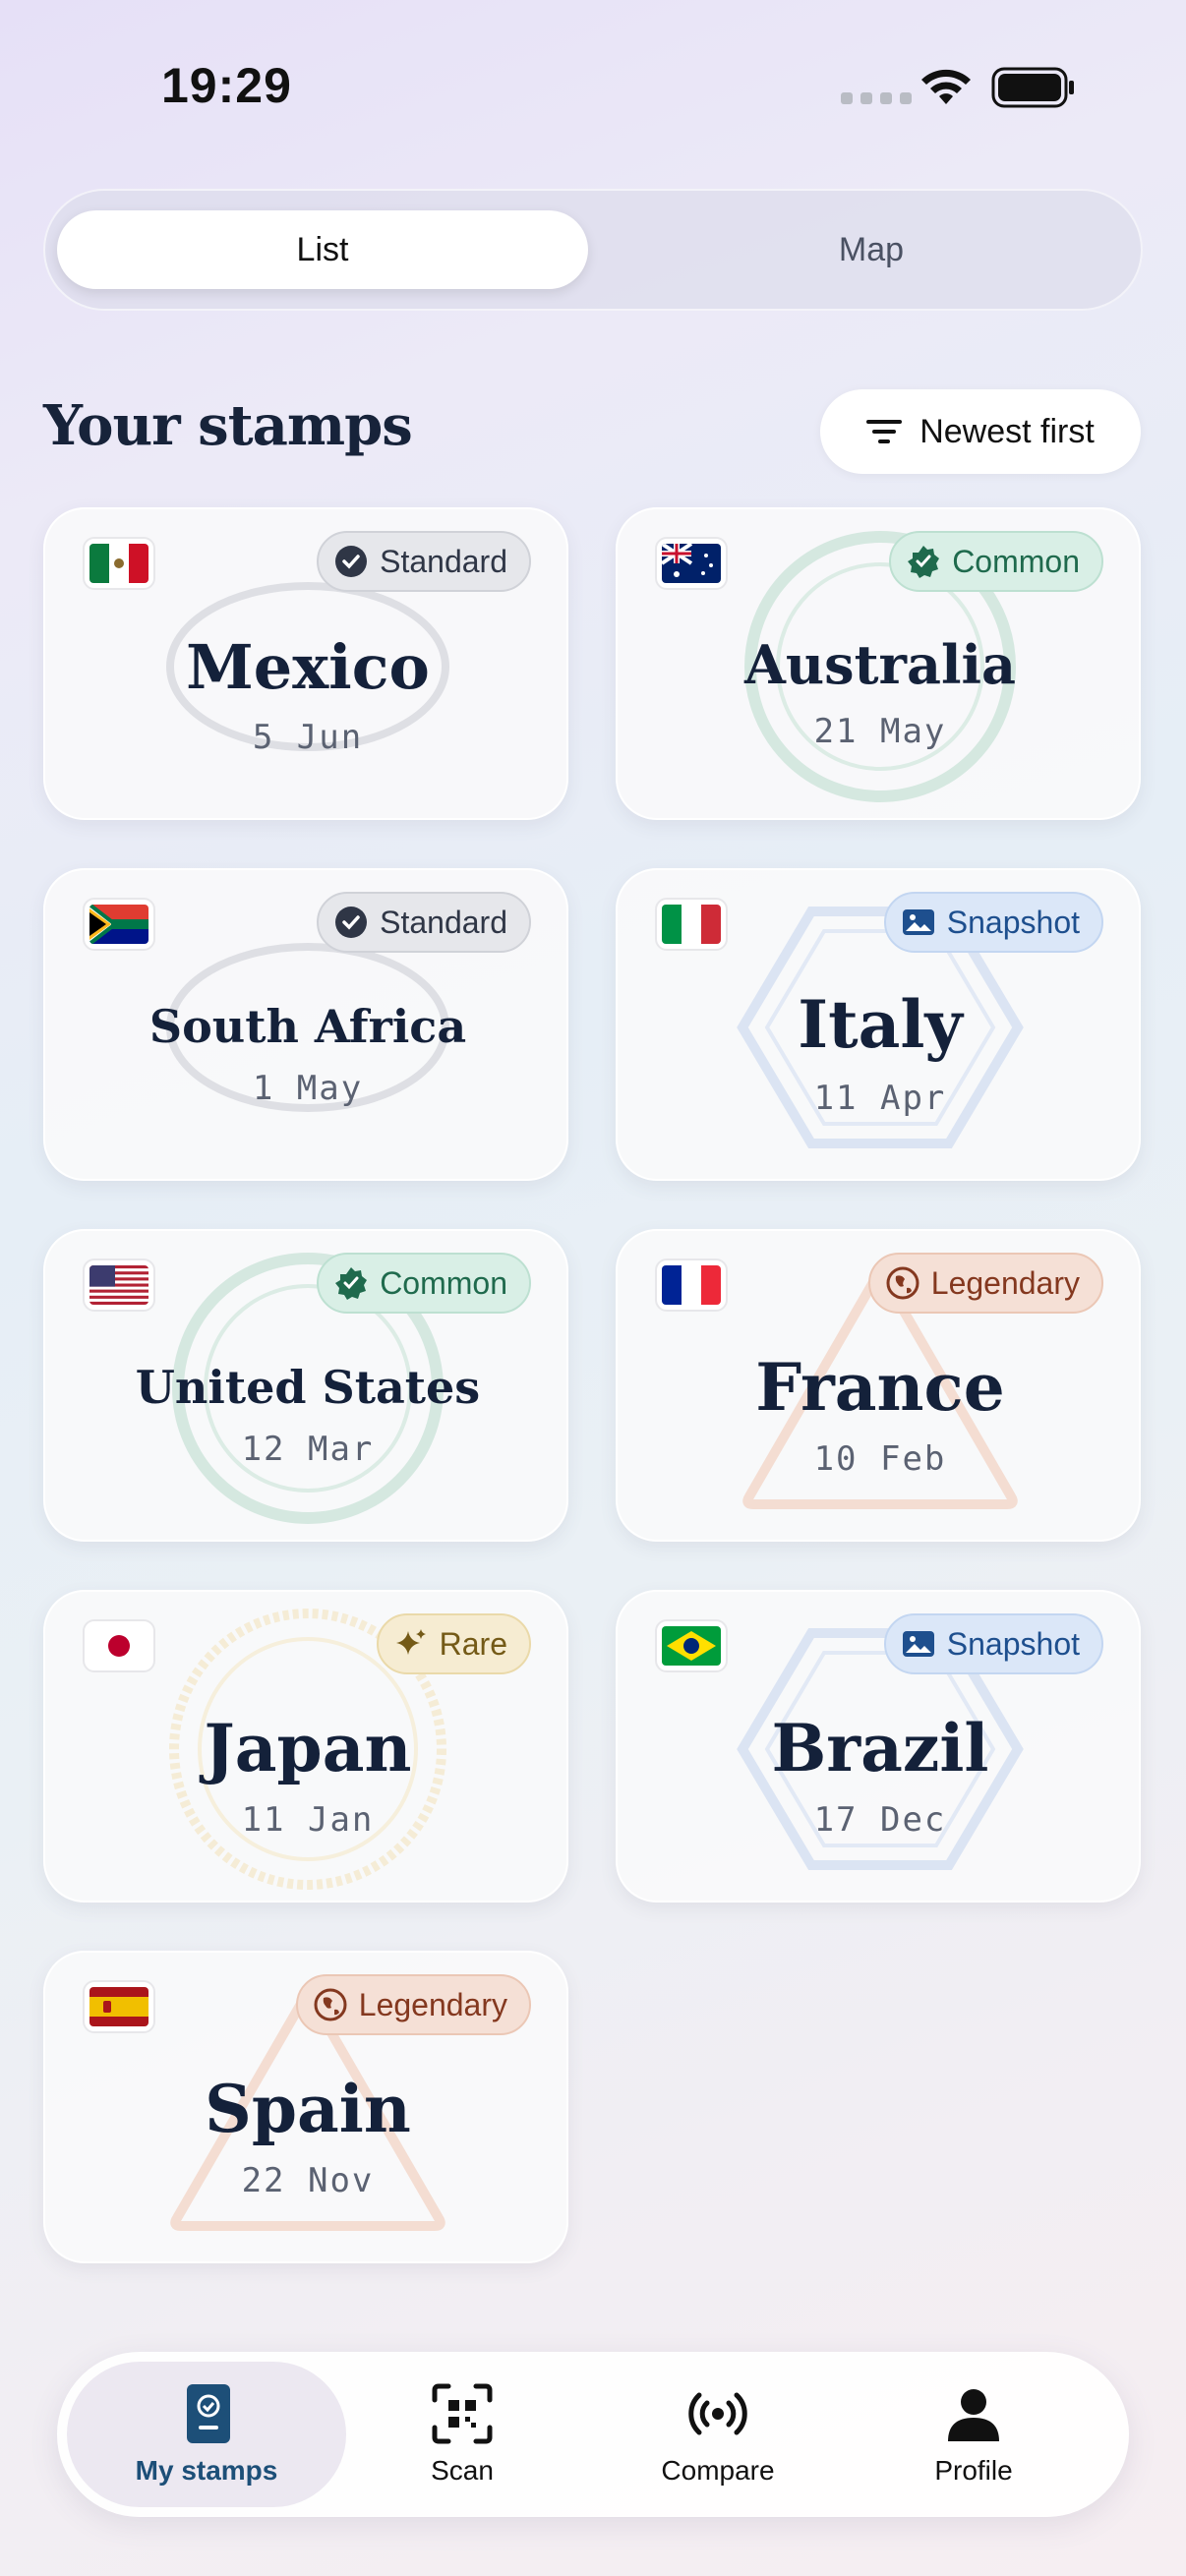  What do you see at coordinates (473, 1643) in the screenshot?
I see `badge-label: Rare` at bounding box center [473, 1643].